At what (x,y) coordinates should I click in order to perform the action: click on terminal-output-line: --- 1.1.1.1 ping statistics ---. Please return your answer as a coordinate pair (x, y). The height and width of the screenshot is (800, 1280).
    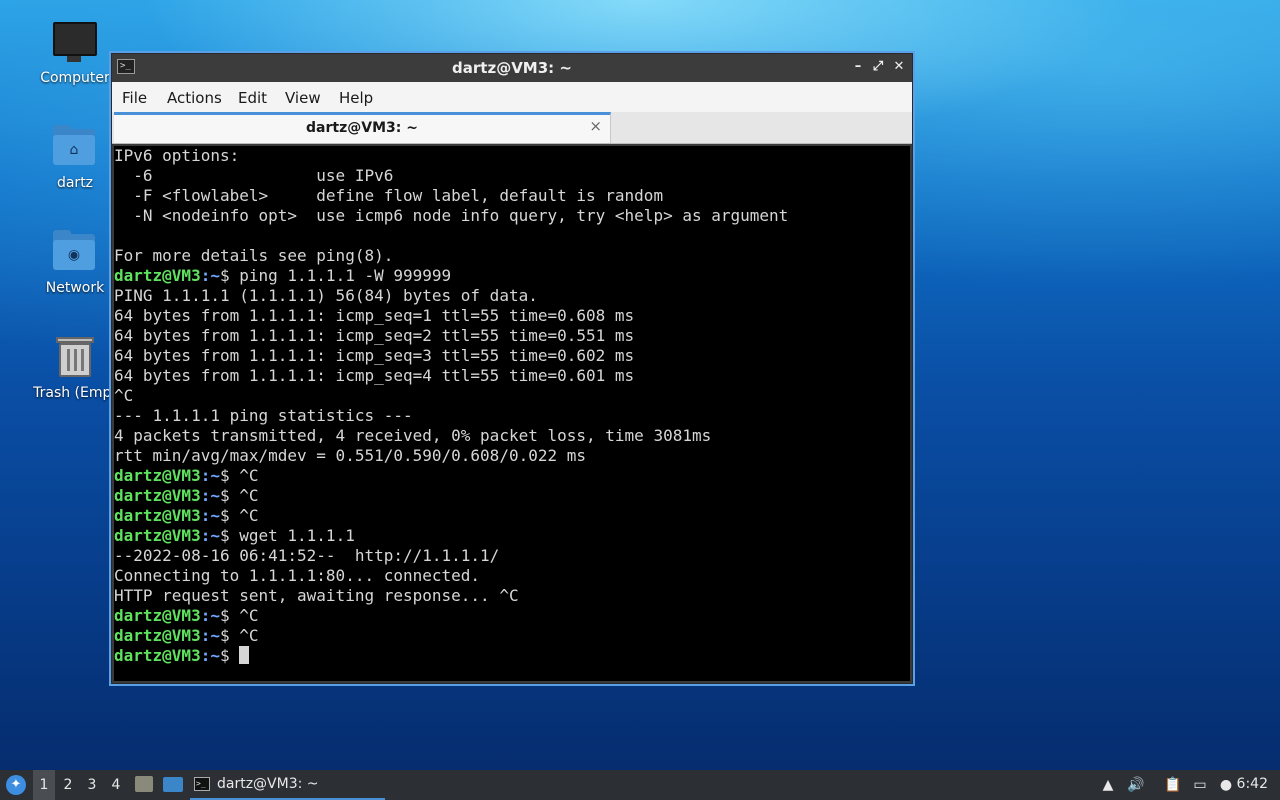
    Looking at the image, I should click on (512, 416).